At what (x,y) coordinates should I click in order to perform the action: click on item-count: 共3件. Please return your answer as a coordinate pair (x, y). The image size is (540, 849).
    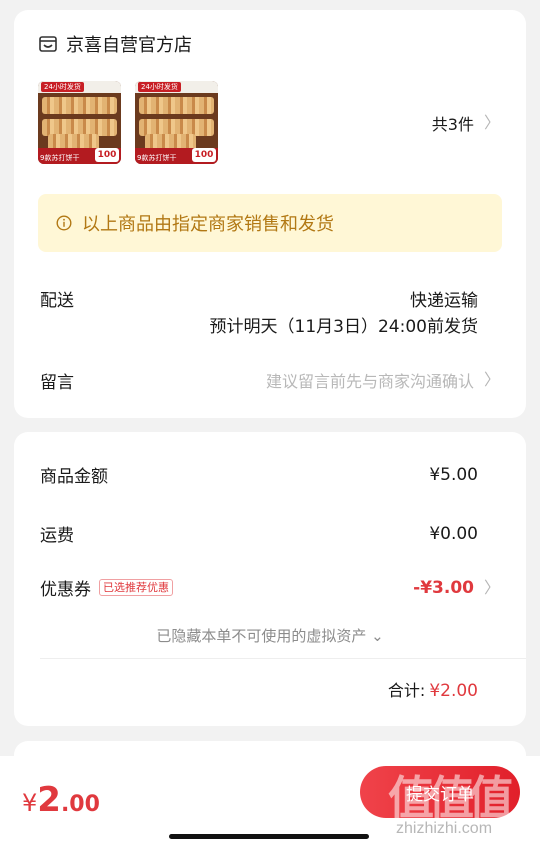
    Looking at the image, I should click on (452, 124).